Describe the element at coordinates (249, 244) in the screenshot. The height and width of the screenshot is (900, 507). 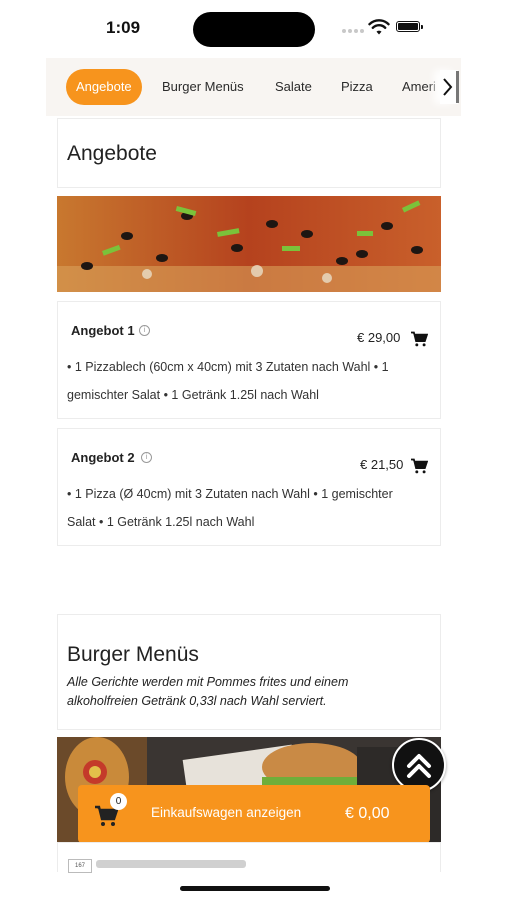
I see `pizza-banner-image` at that location.